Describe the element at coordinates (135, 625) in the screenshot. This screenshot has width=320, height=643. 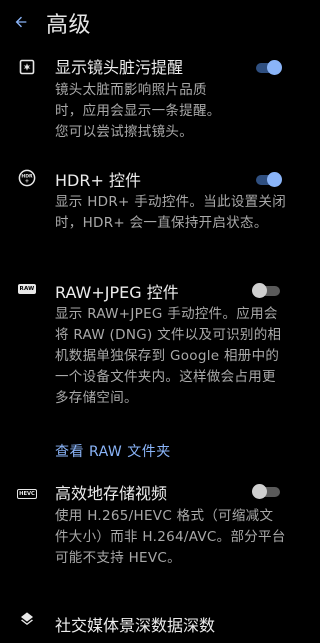
I see `setting-title: 社交媒体景深数据深数` at that location.